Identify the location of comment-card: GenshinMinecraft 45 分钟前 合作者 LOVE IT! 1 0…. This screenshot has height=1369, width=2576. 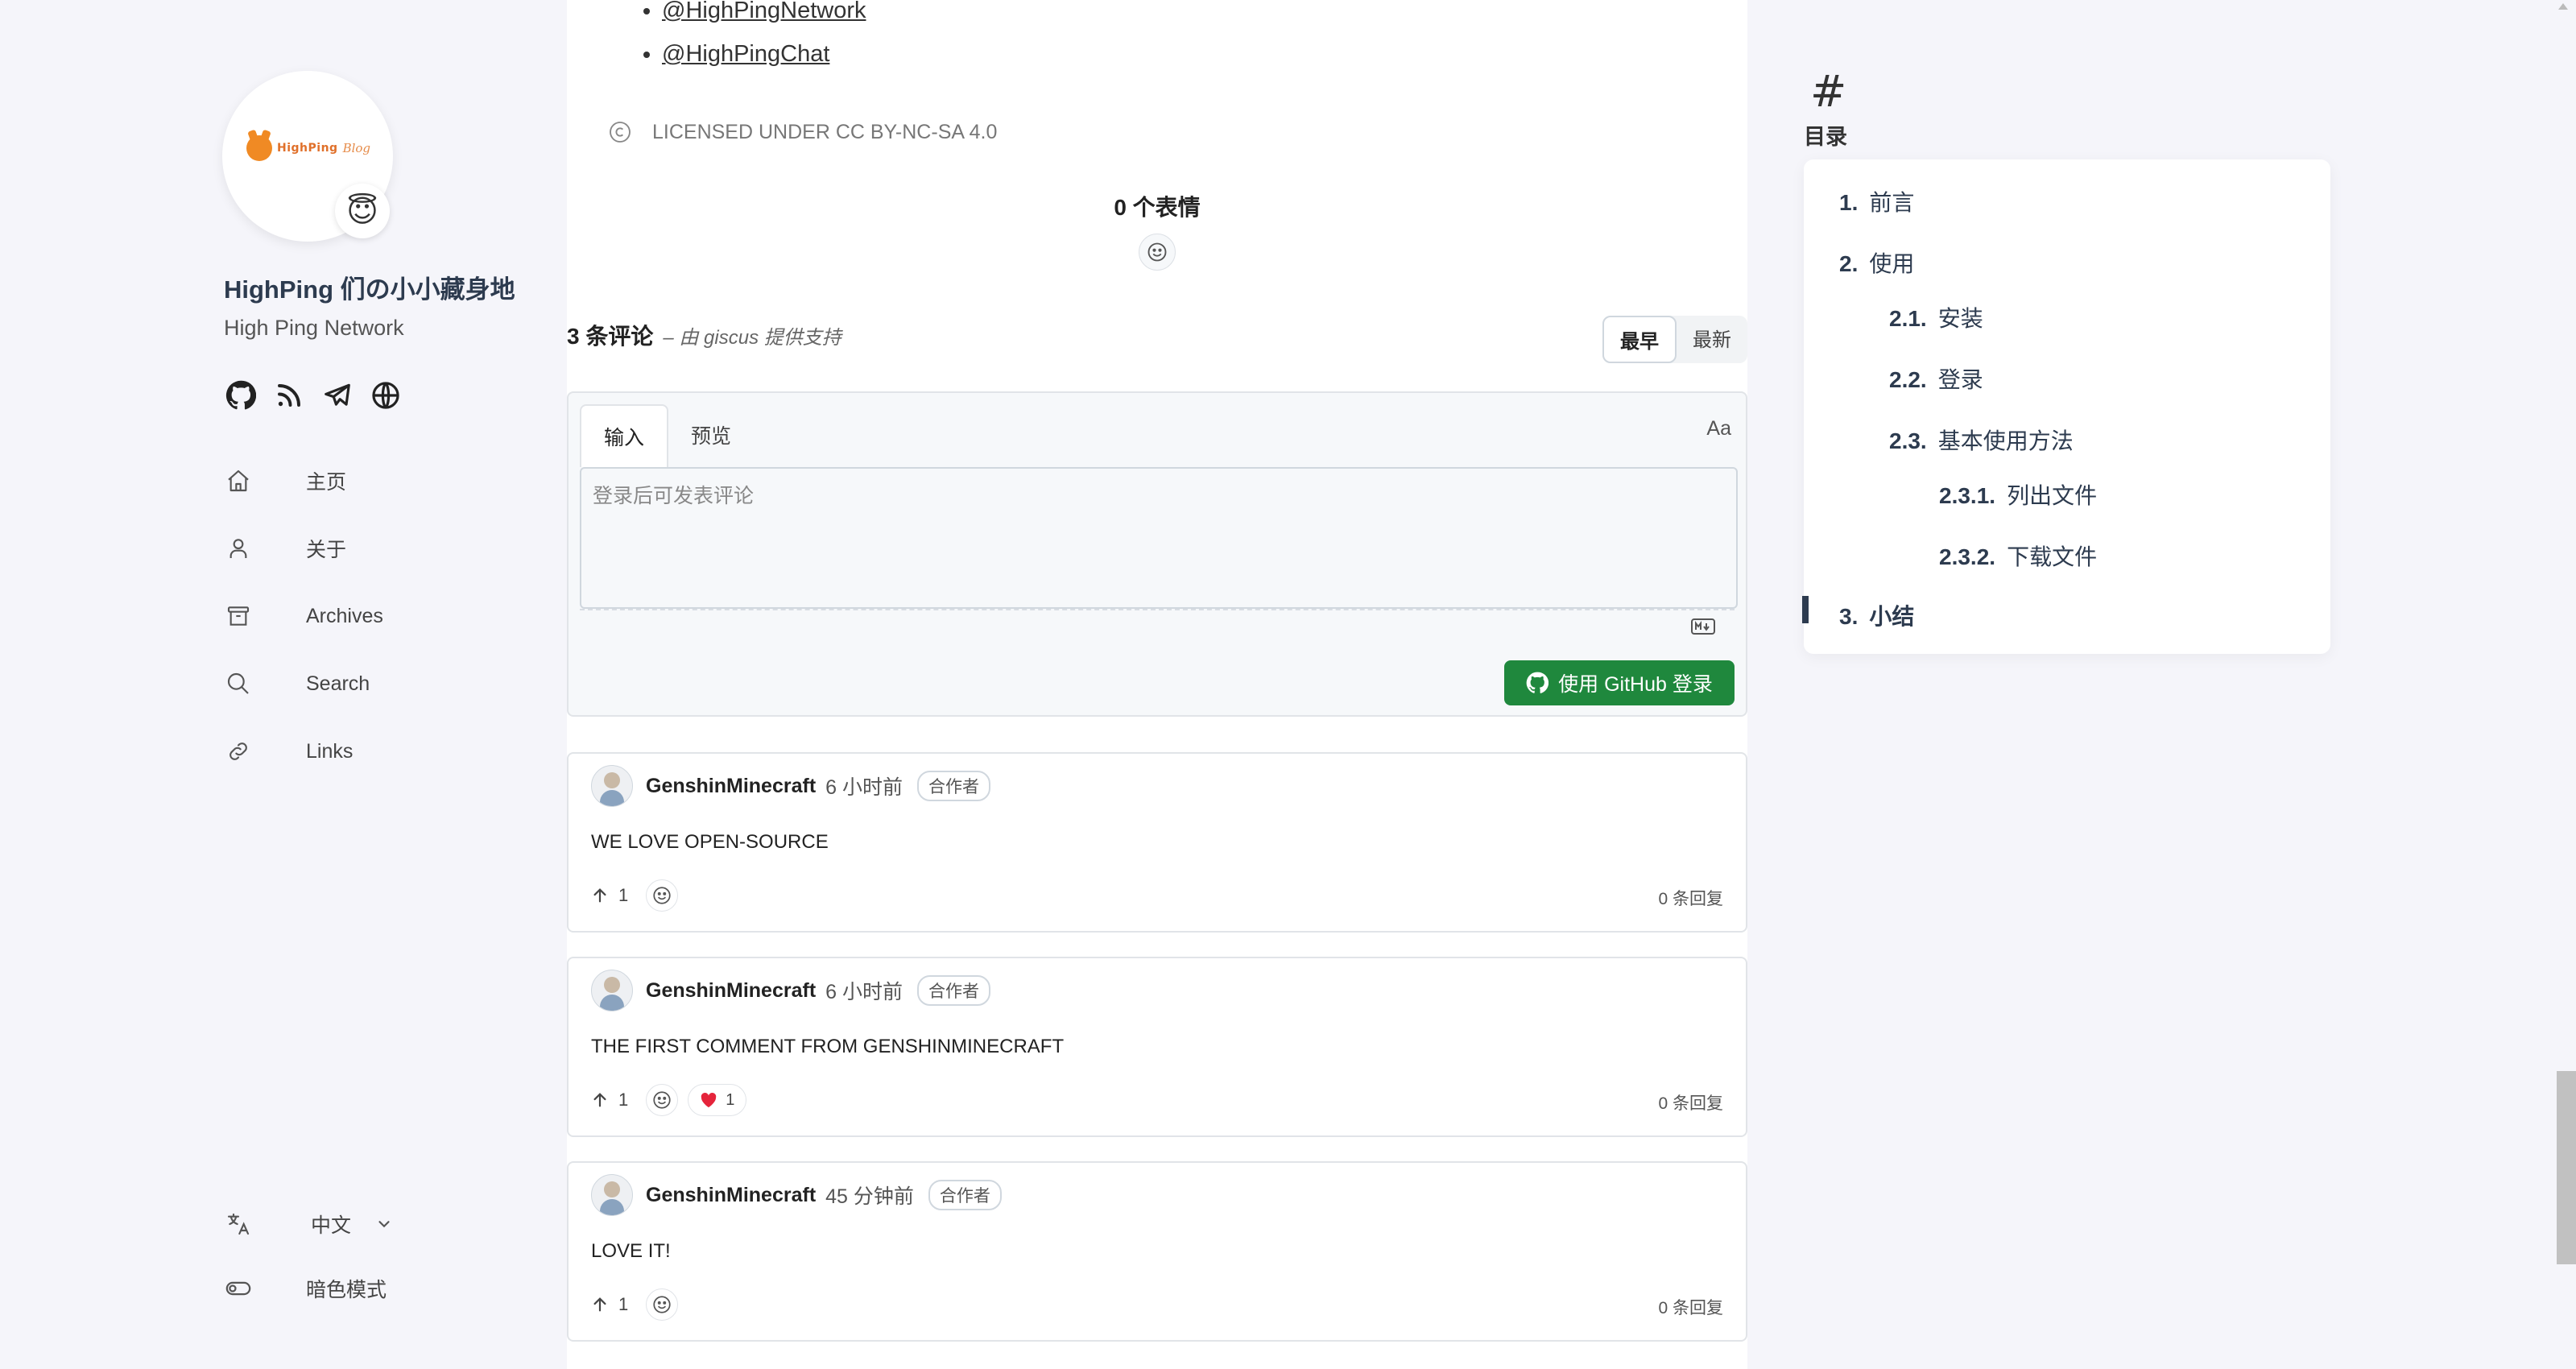
(1157, 1251).